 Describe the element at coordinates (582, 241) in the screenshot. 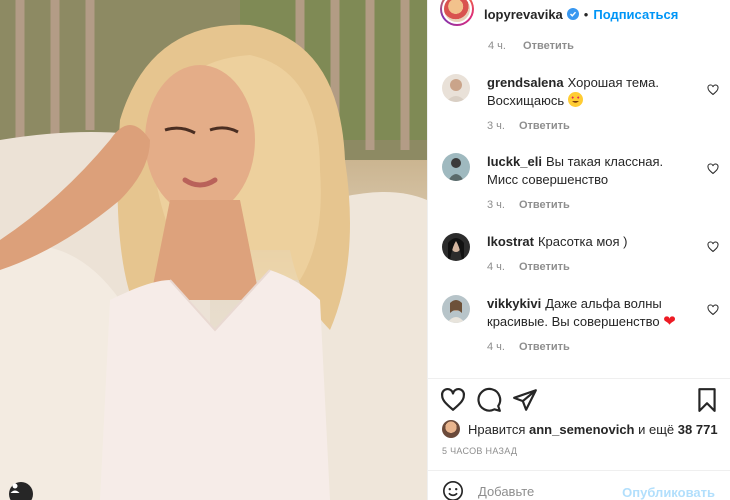

I see `comment-content: Красотка моя )` at that location.